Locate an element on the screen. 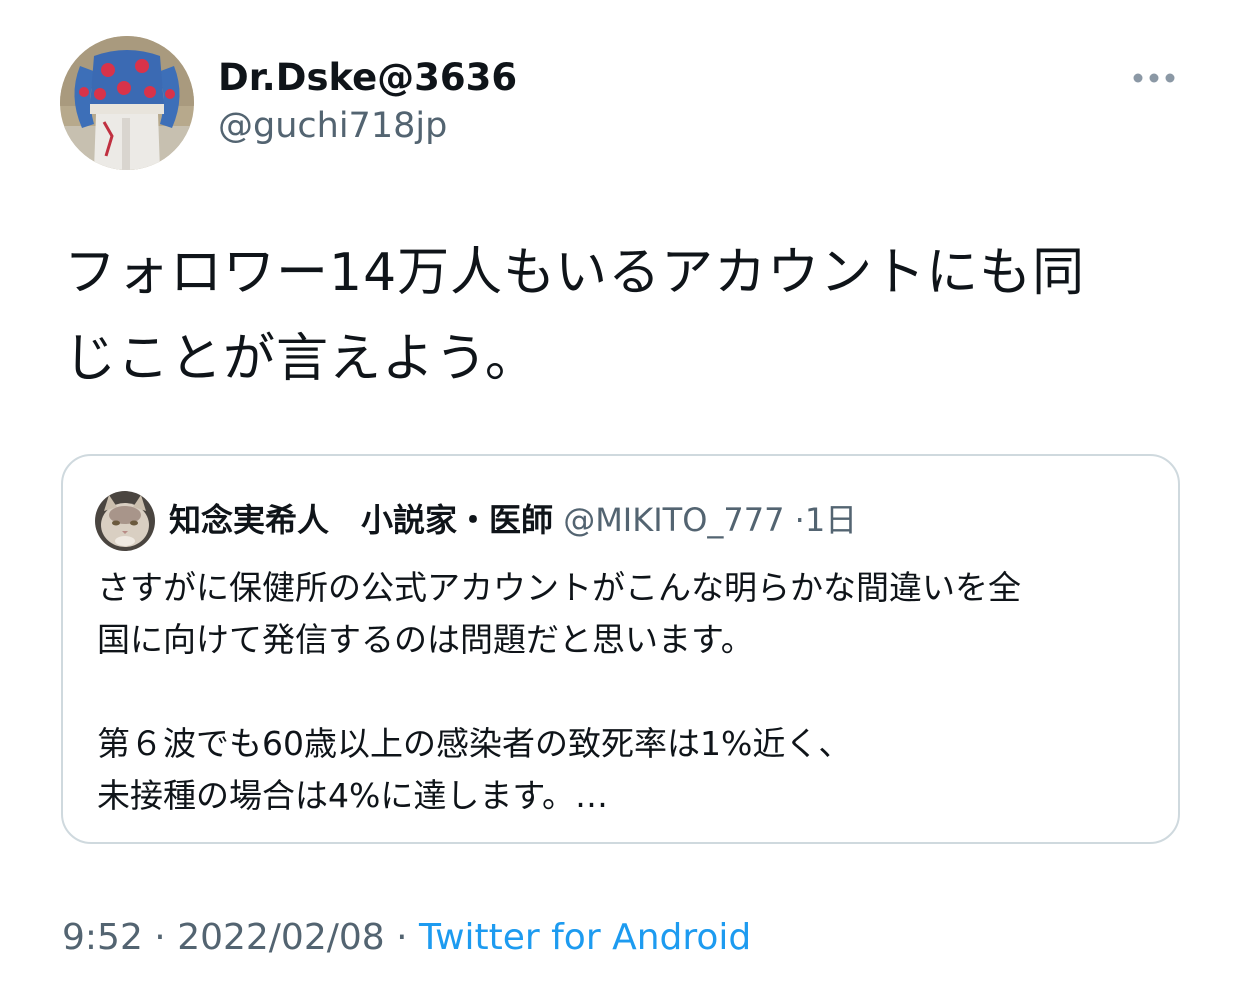 The height and width of the screenshot is (985, 1242). quoted-author-avatar is located at coordinates (125, 521).